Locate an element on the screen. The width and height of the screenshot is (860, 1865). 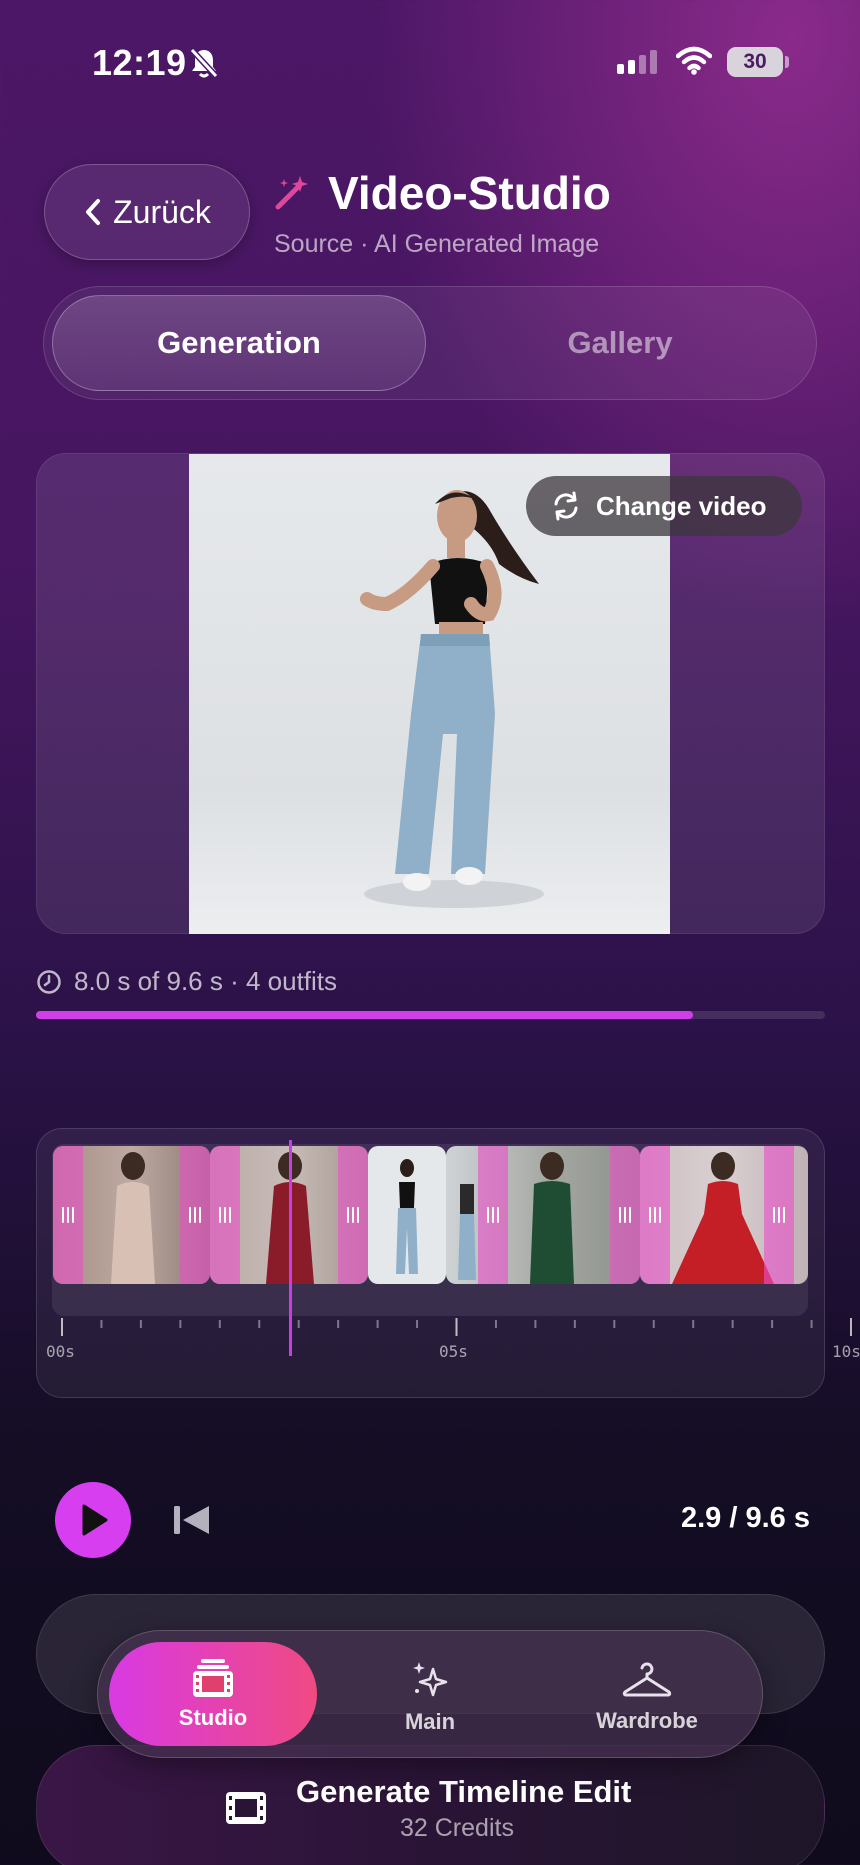
header-title-block: Video-Studio Source · AI Generated Image is located at coordinates (441, 212).